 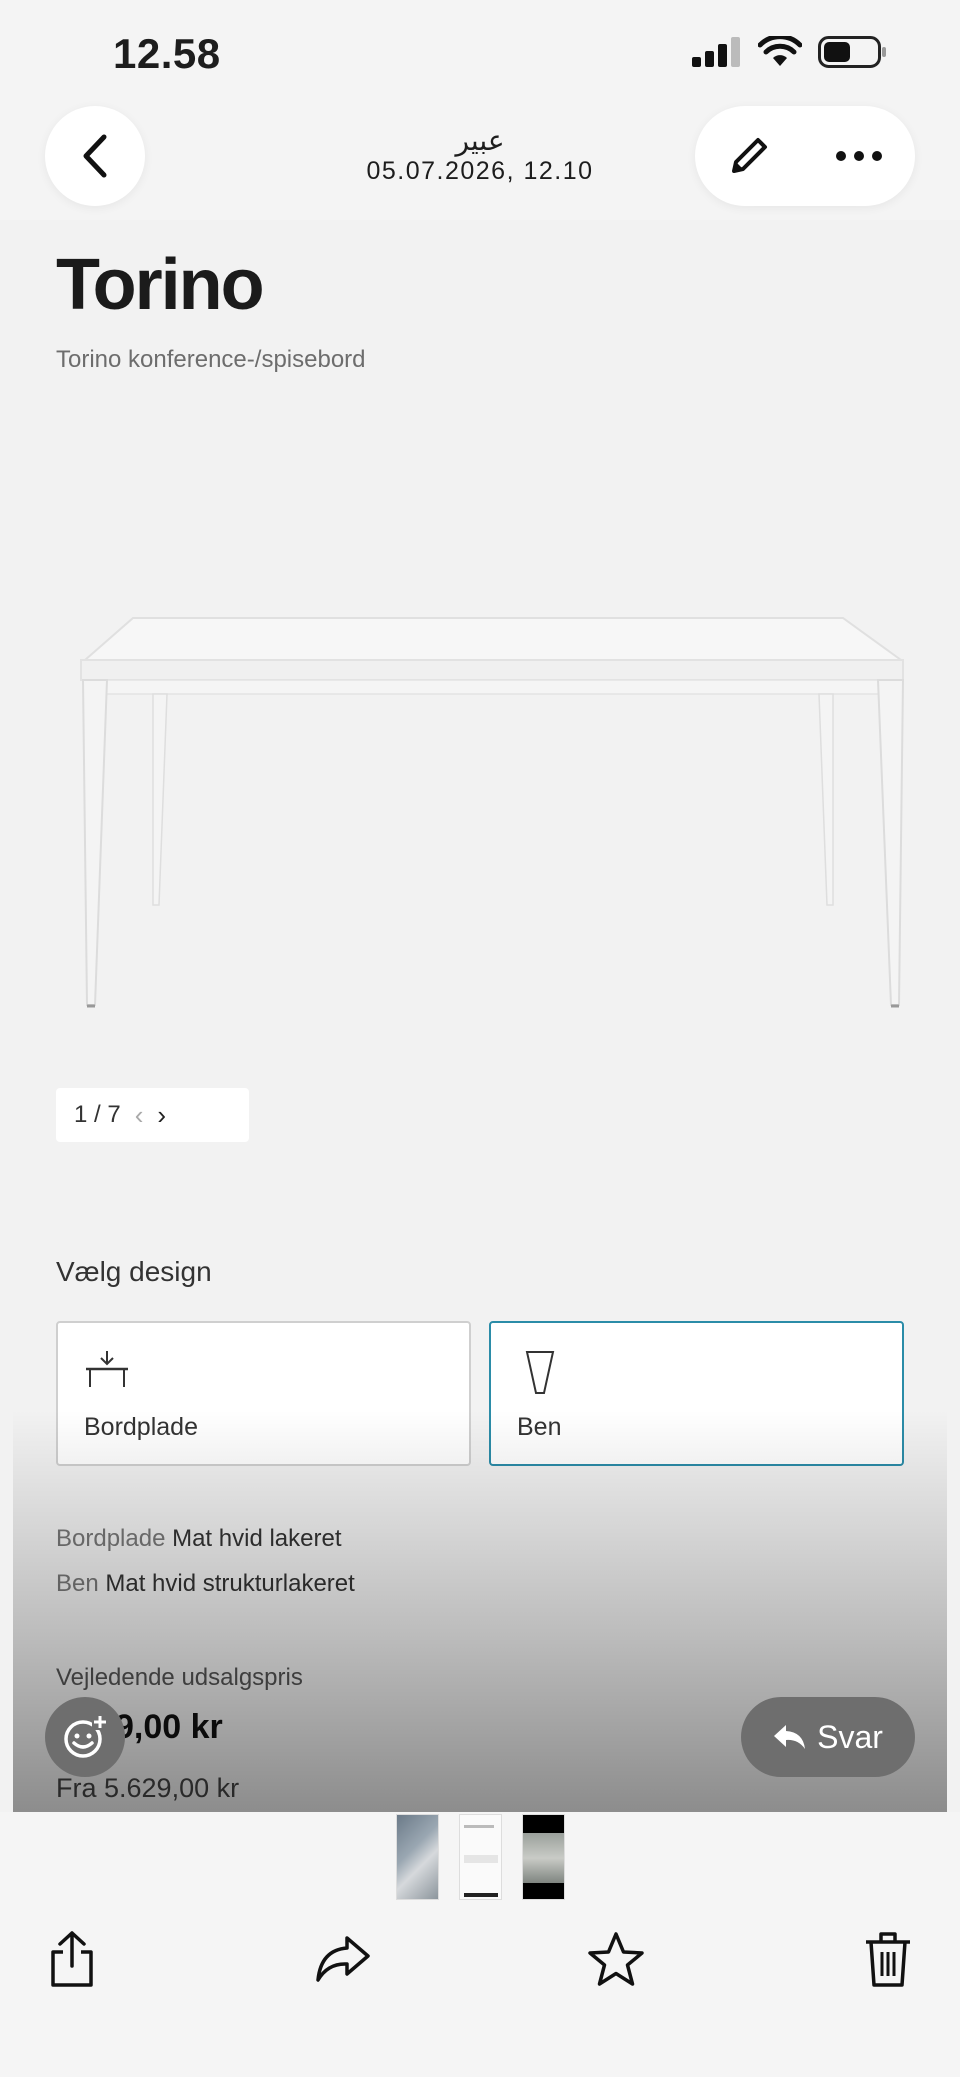 What do you see at coordinates (790, 1737) in the screenshot?
I see `reply-arrow-icon` at bounding box center [790, 1737].